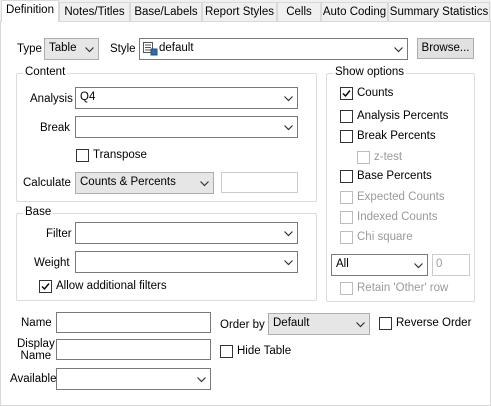 The height and width of the screenshot is (406, 491). I want to click on transpose-label: Transpose, so click(120, 155).